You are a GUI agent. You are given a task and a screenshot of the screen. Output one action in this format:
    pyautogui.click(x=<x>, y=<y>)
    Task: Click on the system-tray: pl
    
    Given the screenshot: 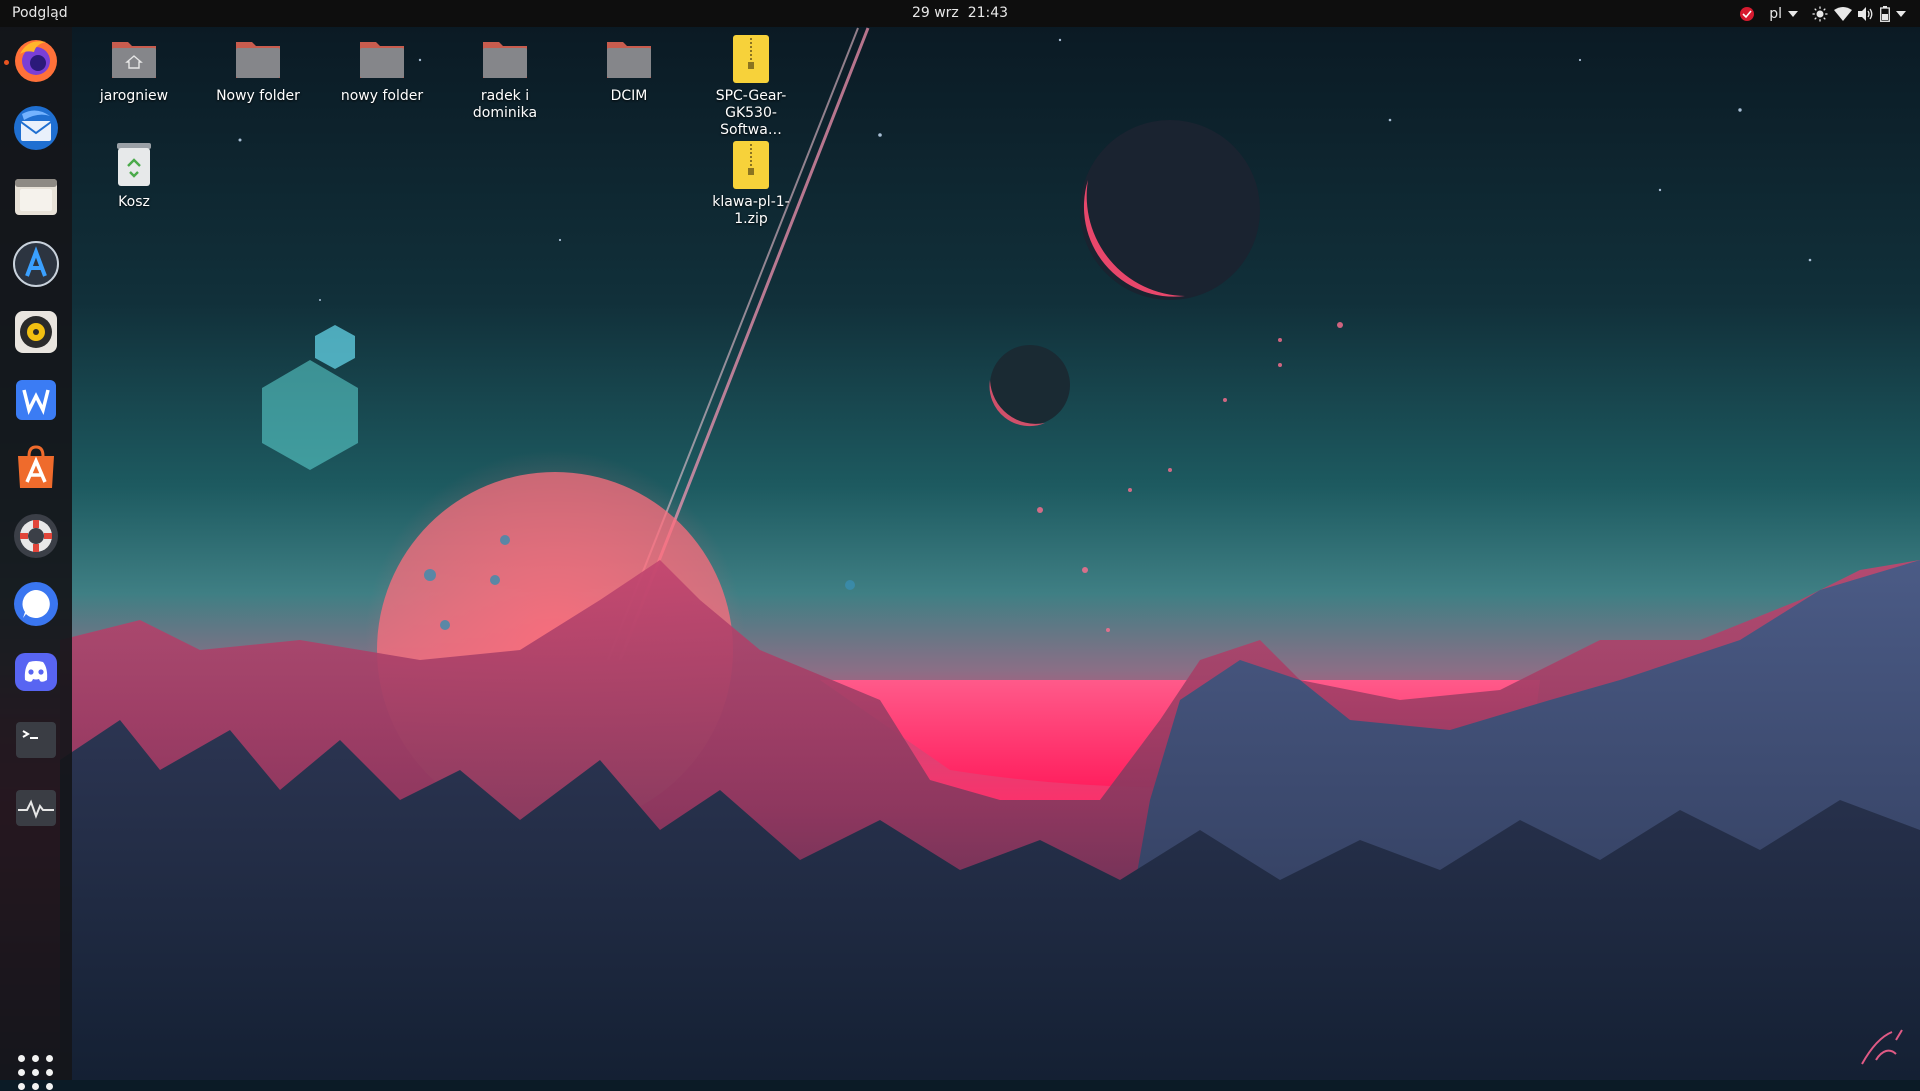 What is the action you would take?
    pyautogui.click(x=1822, y=13)
    